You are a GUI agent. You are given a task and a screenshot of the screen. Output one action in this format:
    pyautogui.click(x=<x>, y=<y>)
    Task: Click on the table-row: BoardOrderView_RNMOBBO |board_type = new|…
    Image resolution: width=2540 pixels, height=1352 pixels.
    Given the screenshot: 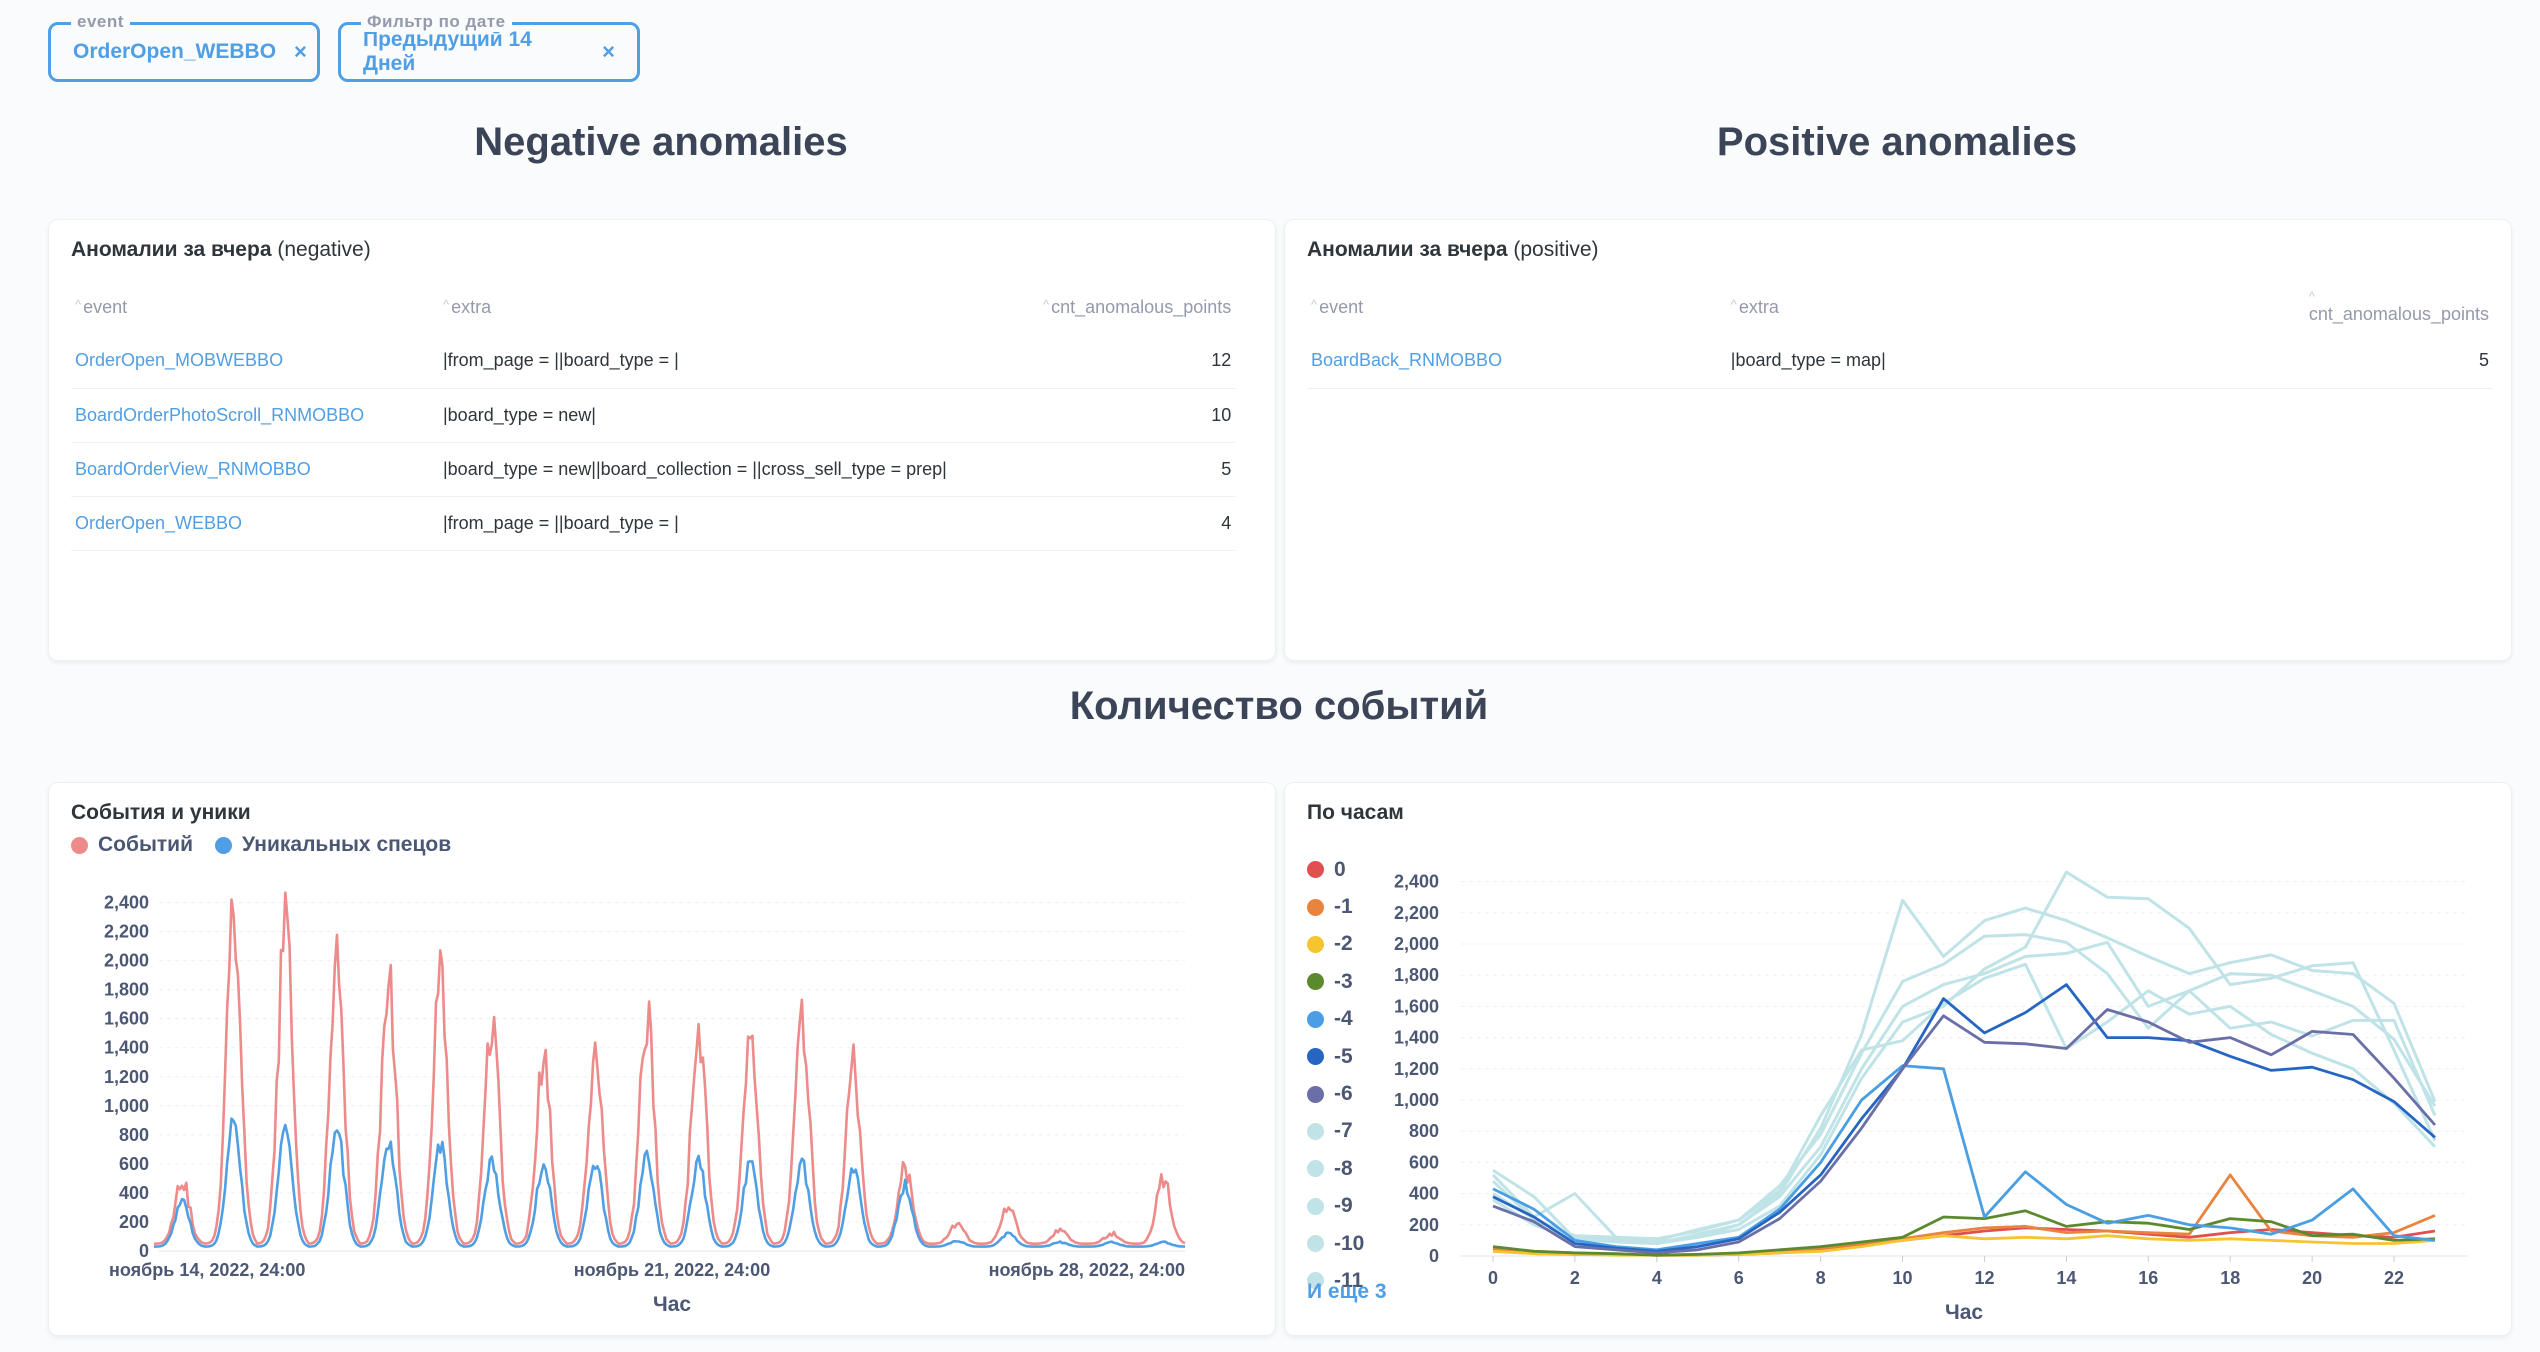 What is the action you would take?
    pyautogui.click(x=653, y=469)
    